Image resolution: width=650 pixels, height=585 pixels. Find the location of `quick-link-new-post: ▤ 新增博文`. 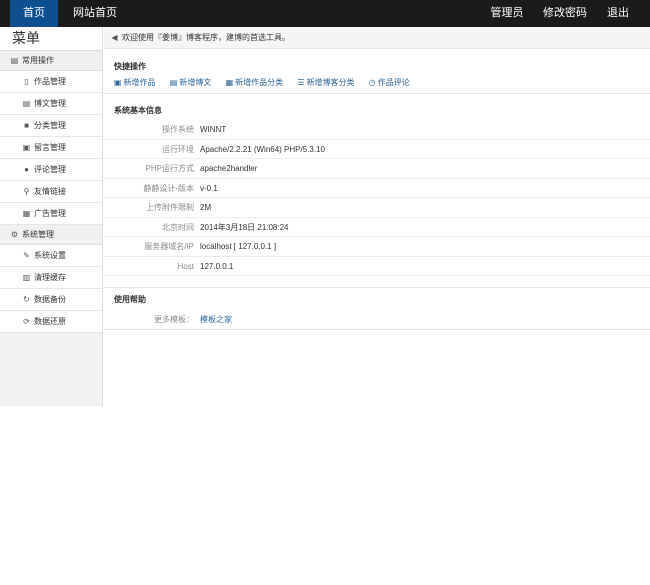

quick-link-new-post: ▤ 新增博文 is located at coordinates (191, 82).